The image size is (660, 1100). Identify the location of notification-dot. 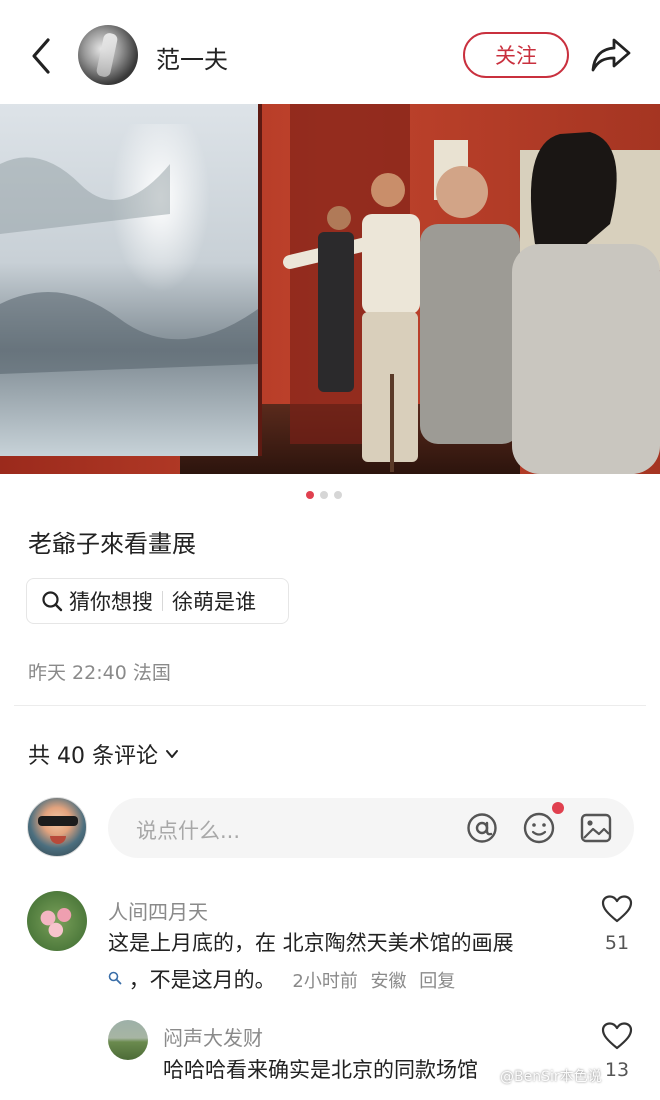
(558, 808).